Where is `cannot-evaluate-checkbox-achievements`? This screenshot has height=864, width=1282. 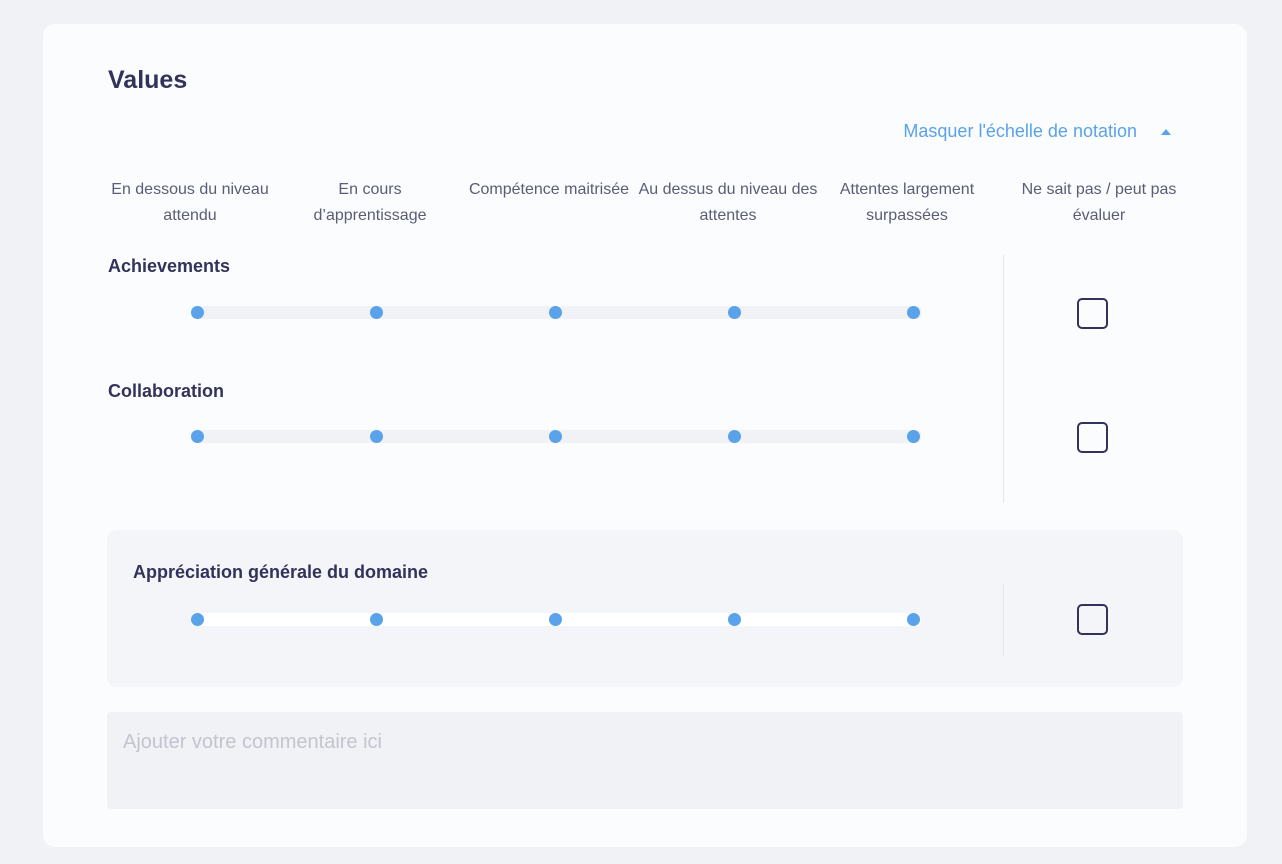
cannot-evaluate-checkbox-achievements is located at coordinates (1092, 313).